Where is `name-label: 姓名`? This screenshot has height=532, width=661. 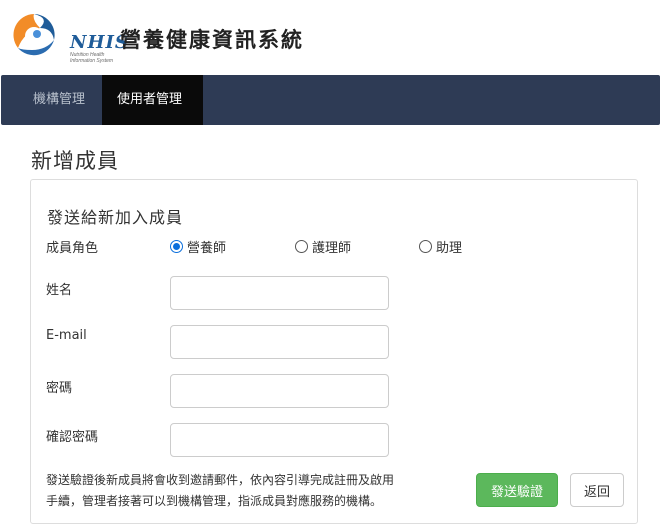 name-label: 姓名 is located at coordinates (59, 290).